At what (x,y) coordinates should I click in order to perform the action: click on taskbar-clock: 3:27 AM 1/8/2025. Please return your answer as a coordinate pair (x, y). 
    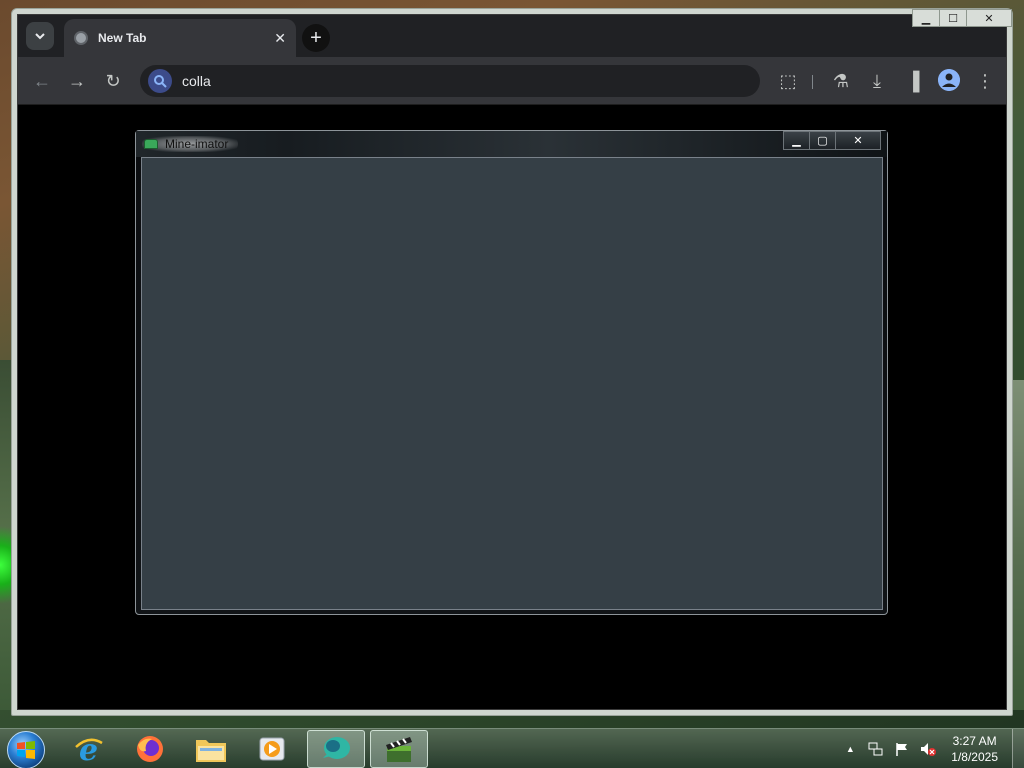
    Looking at the image, I should click on (974, 749).